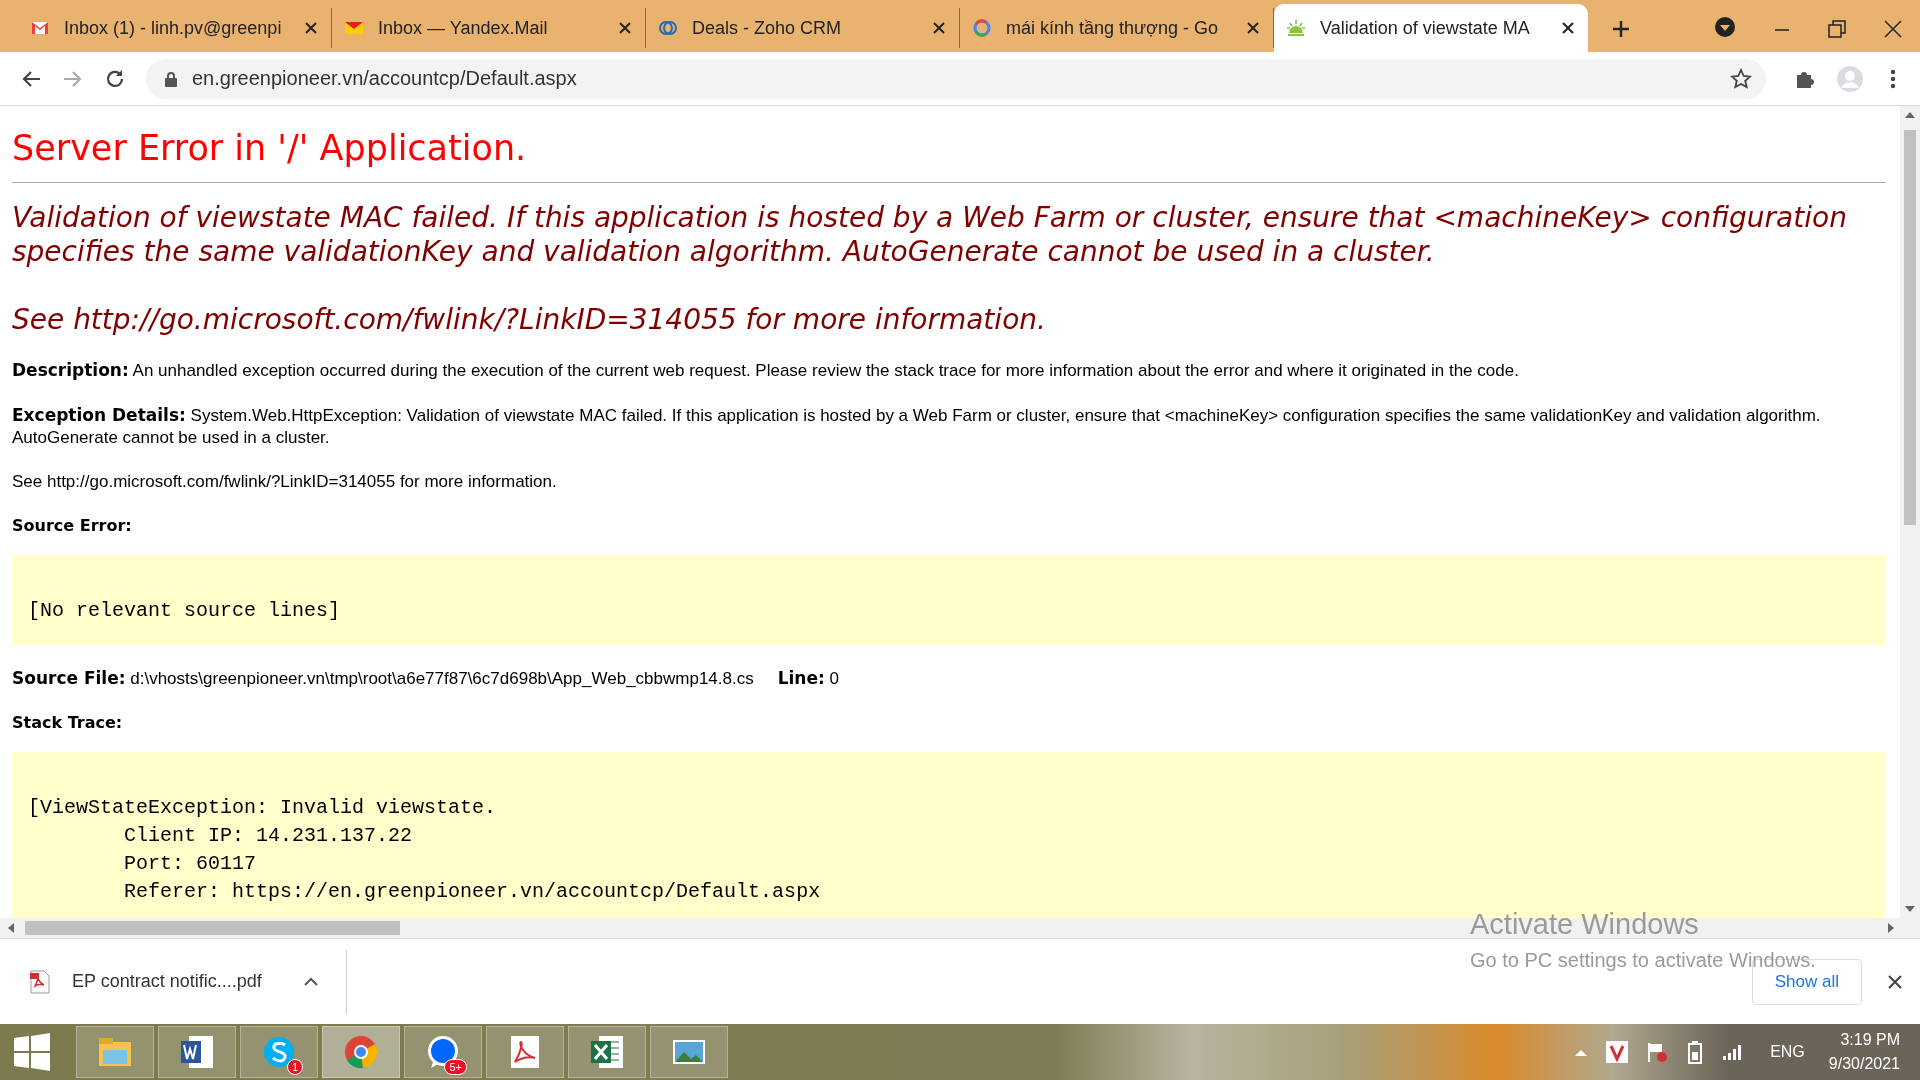  I want to click on browser-tab: Inbox — Yandex.Mail, so click(489, 28).